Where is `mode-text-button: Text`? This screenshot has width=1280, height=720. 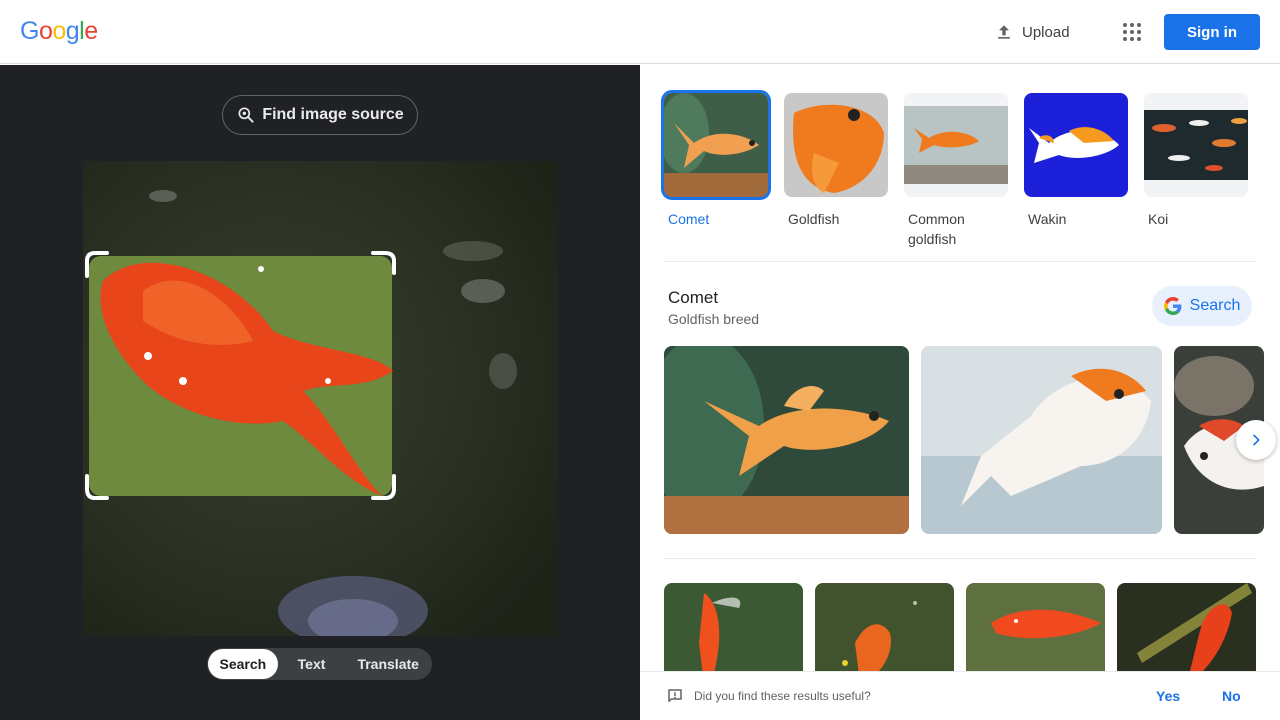
mode-text-button: Text is located at coordinates (312, 664).